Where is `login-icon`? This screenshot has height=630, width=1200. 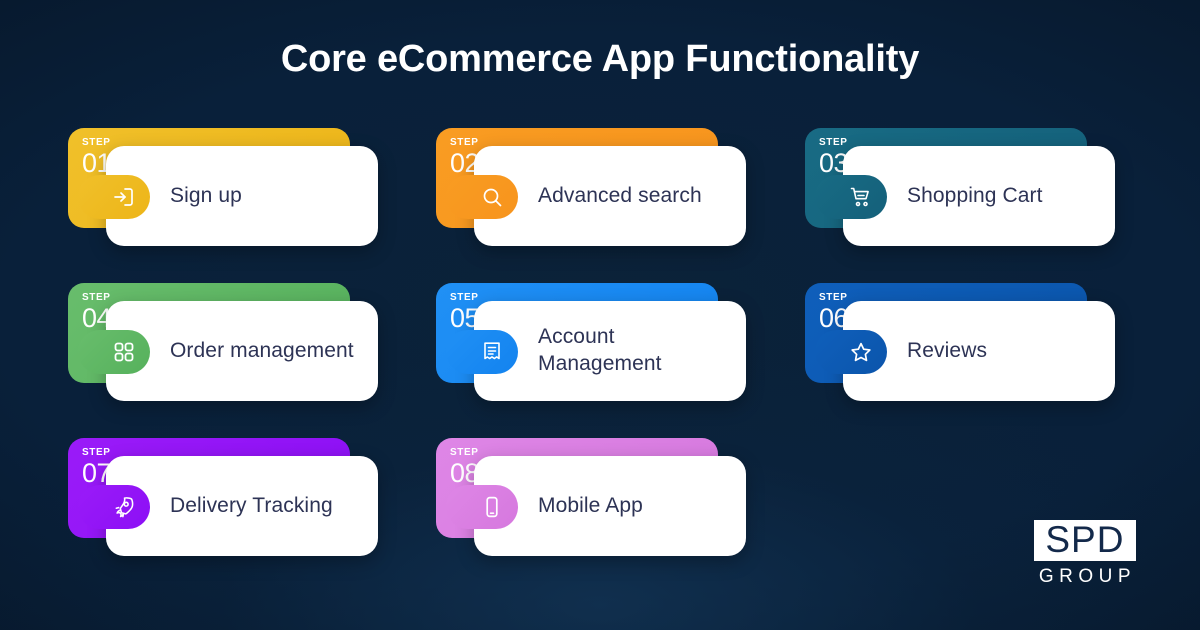
login-icon is located at coordinates (114, 197).